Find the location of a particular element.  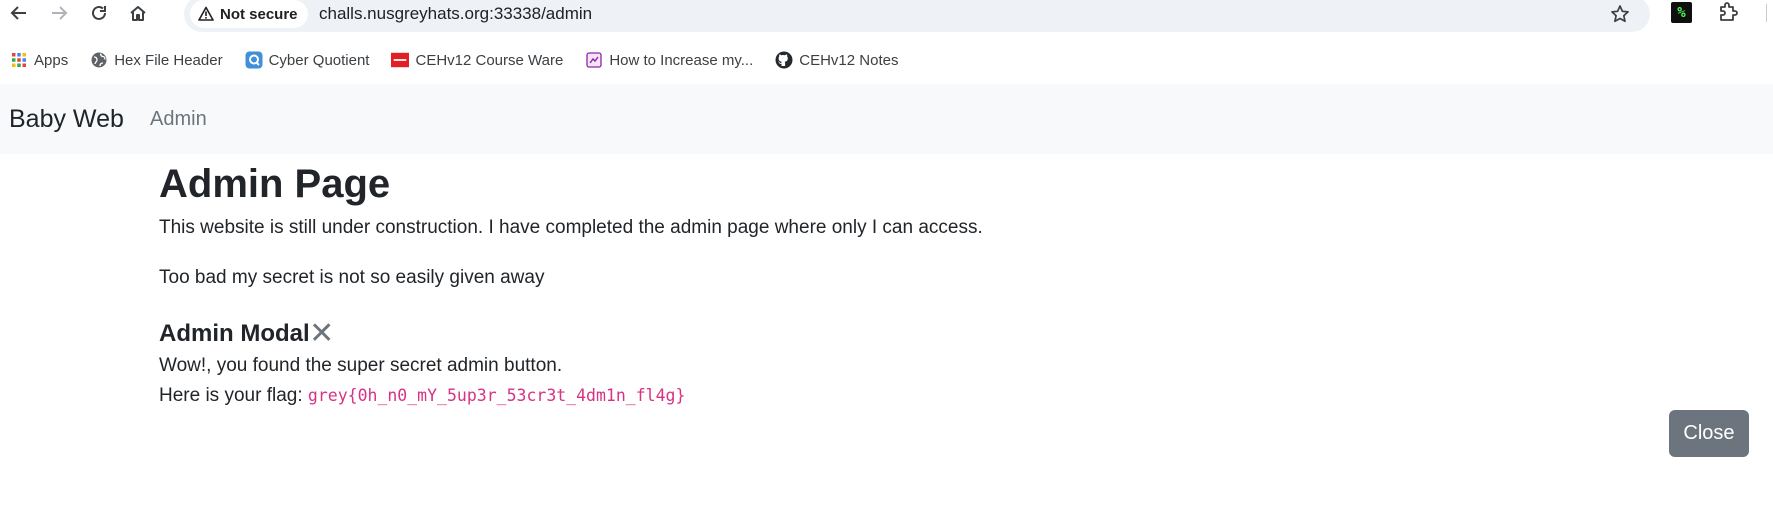

profile-divider is located at coordinates (1769, 13).